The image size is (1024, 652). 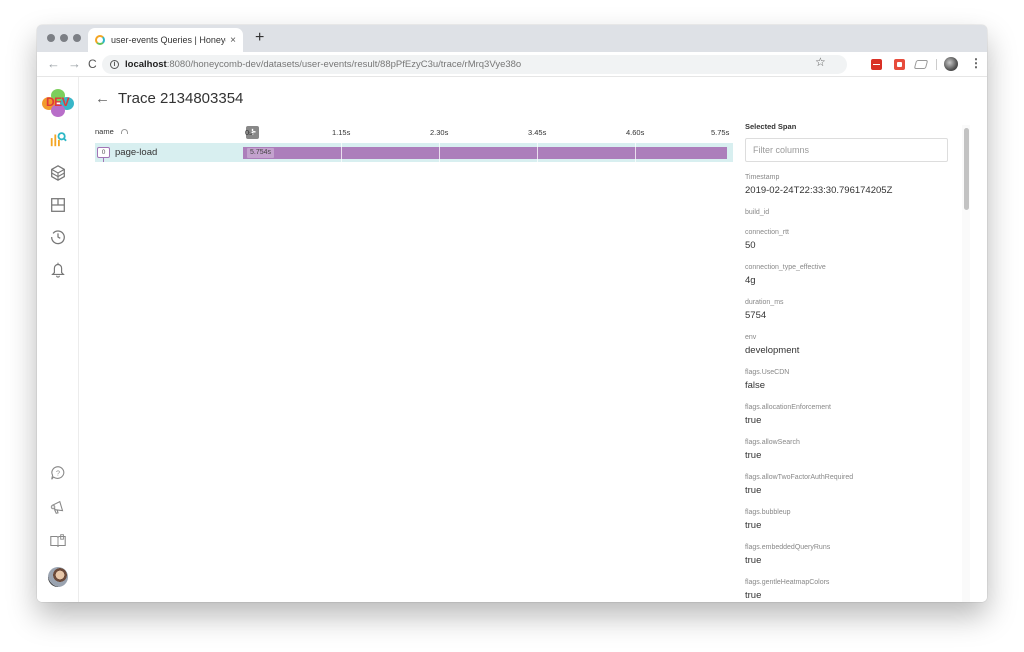 What do you see at coordinates (439, 132) in the screenshot?
I see `time-tick-label: 2.30s` at bounding box center [439, 132].